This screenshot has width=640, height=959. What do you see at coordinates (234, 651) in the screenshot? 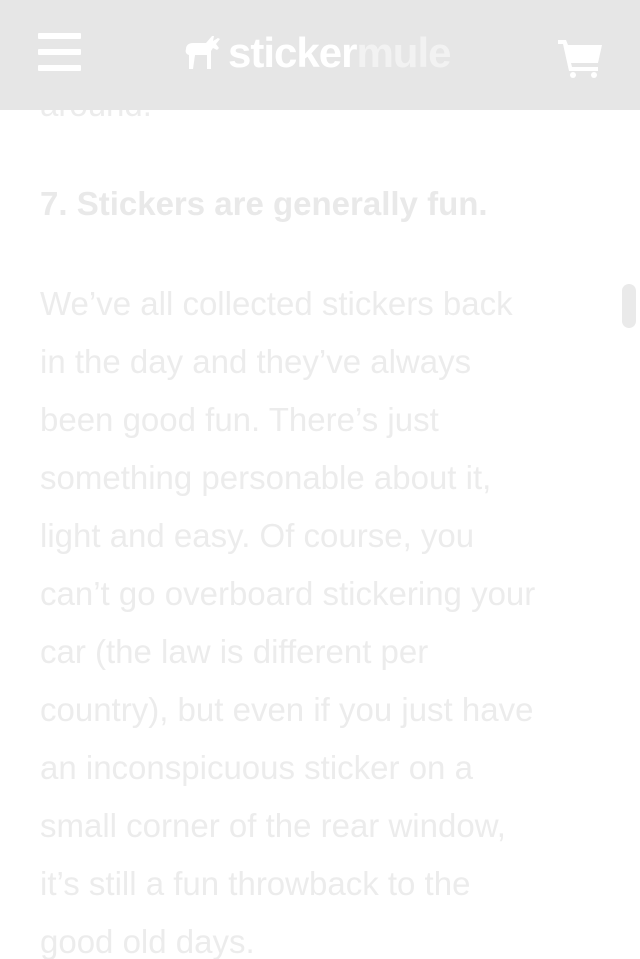
I see `paragraph-line: car (the law is different per` at bounding box center [234, 651].